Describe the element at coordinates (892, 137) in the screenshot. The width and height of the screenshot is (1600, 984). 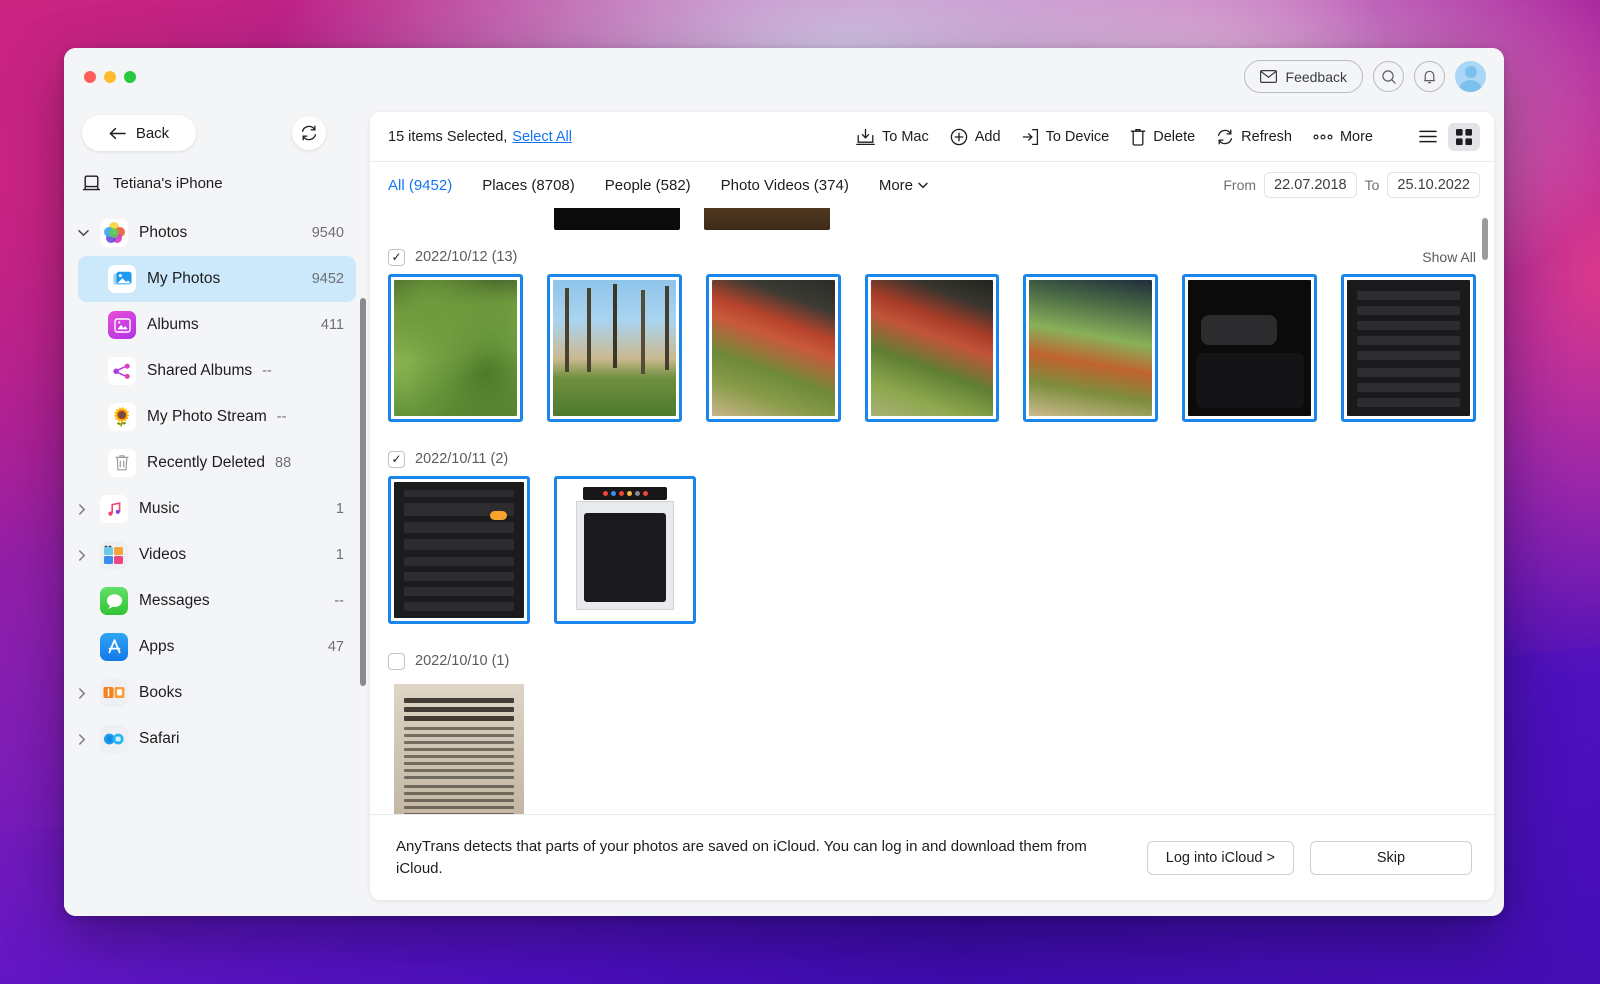
I see `to-mac-button: To Mac` at that location.